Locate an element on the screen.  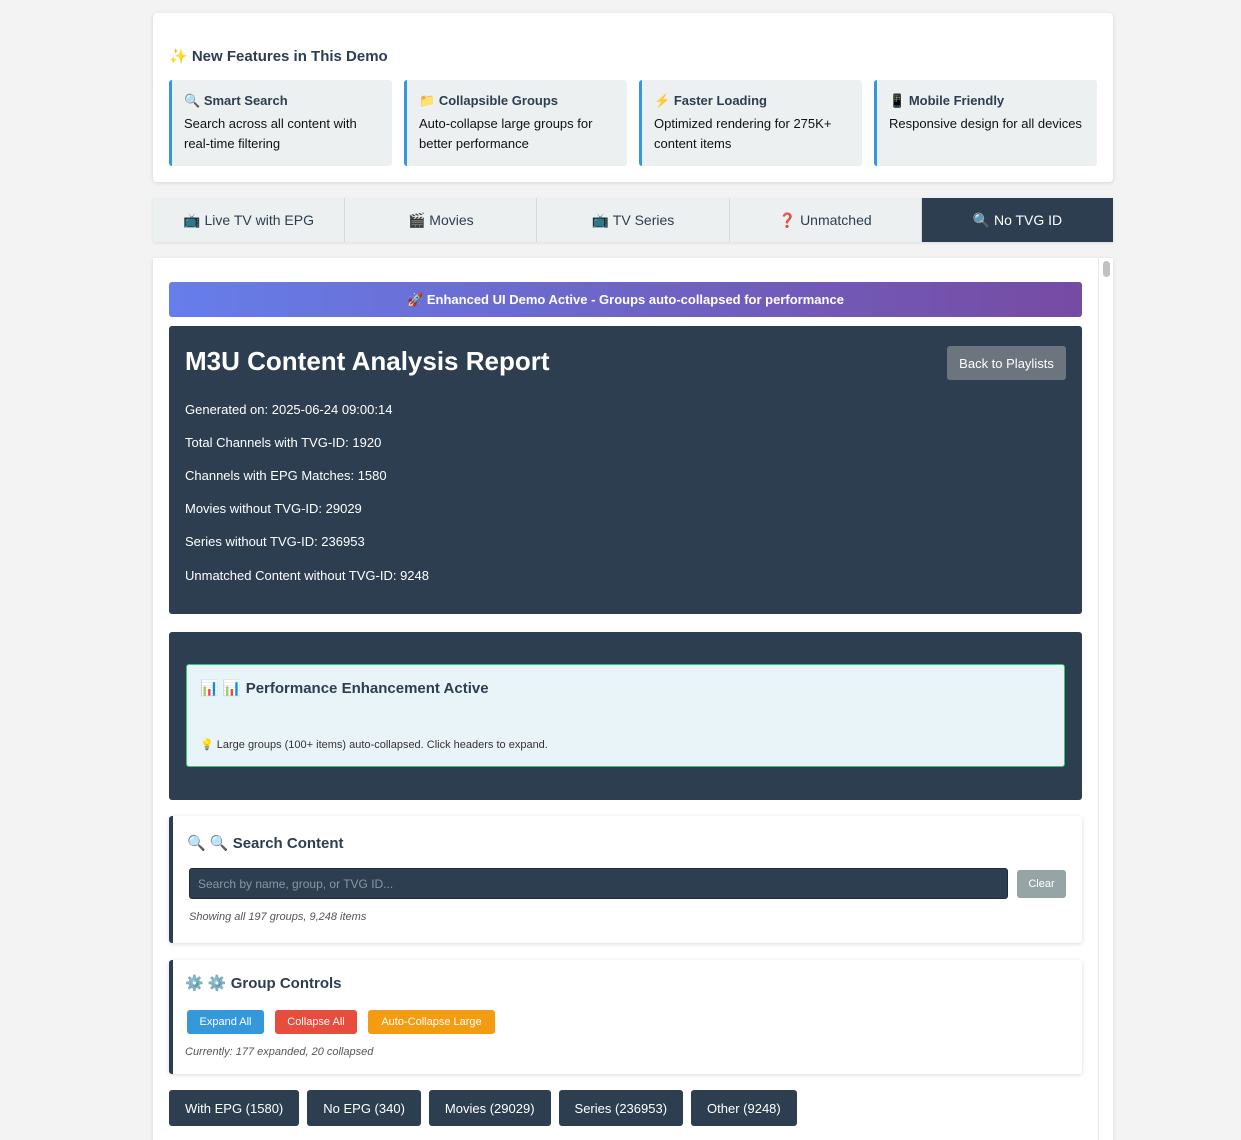
filter-series-button: Series (236953) is located at coordinates (621, 1108).